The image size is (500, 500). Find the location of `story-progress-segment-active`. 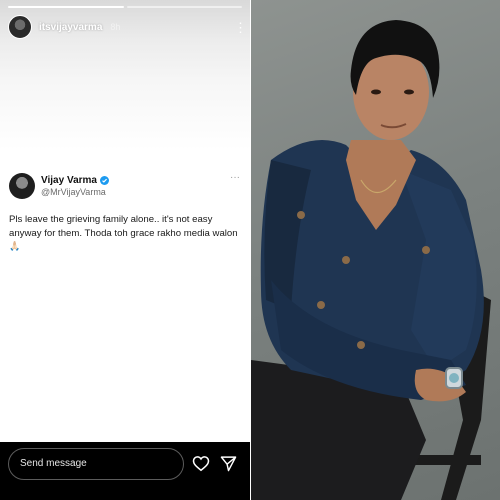

story-progress-segment-active is located at coordinates (66, 7).